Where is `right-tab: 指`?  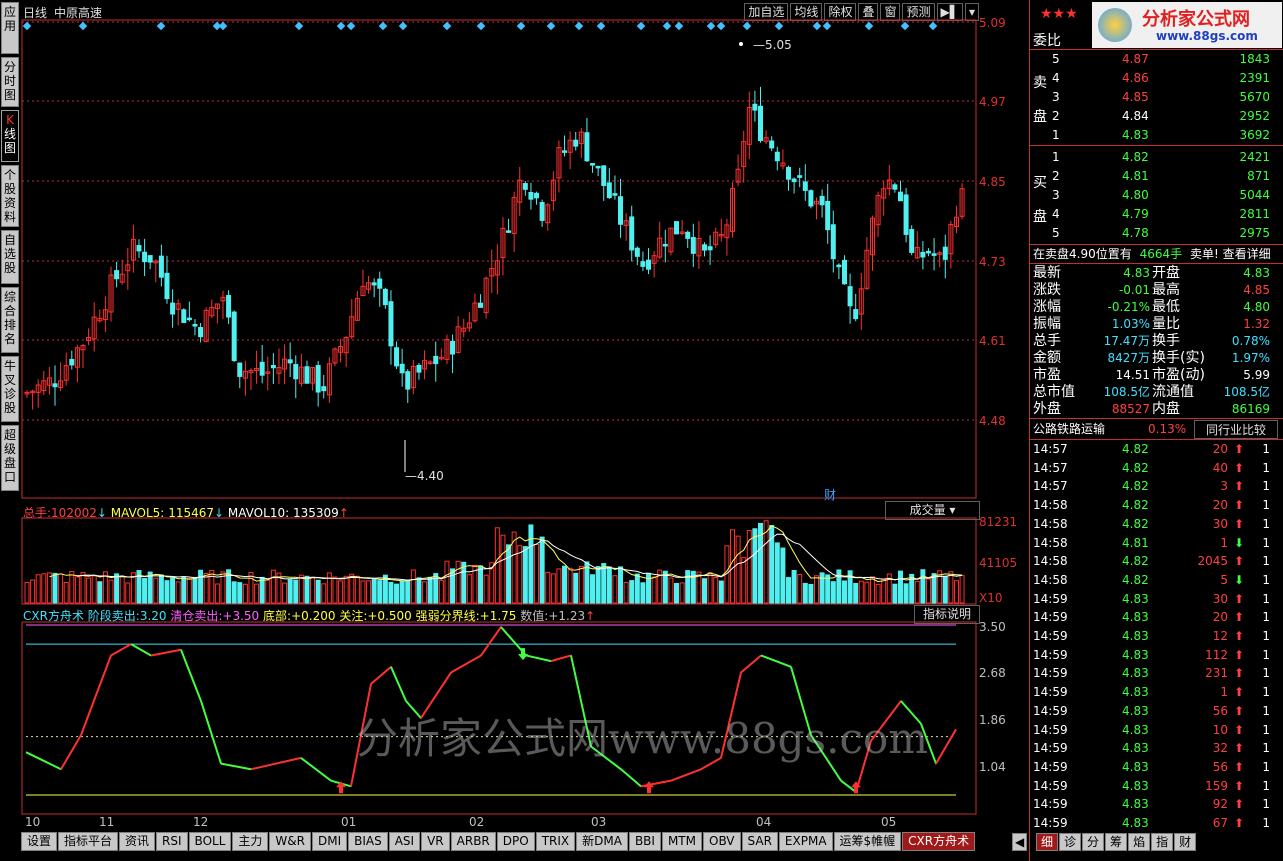 right-tab: 指 is located at coordinates (1162, 842).